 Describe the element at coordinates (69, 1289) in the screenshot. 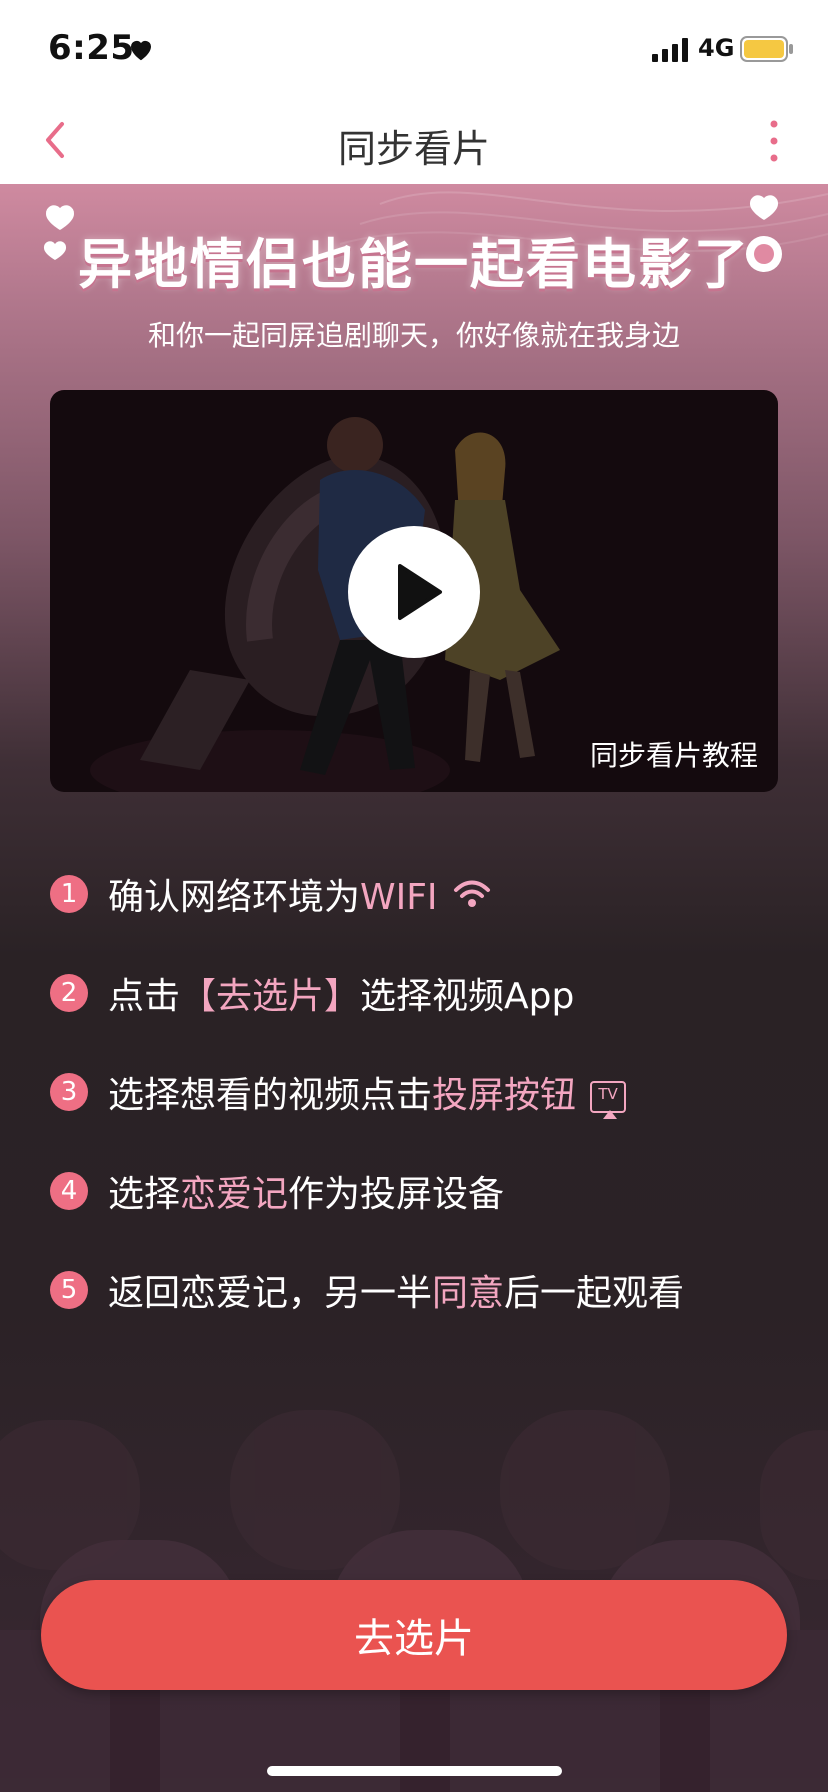

I see `step-number-badge: 5` at that location.